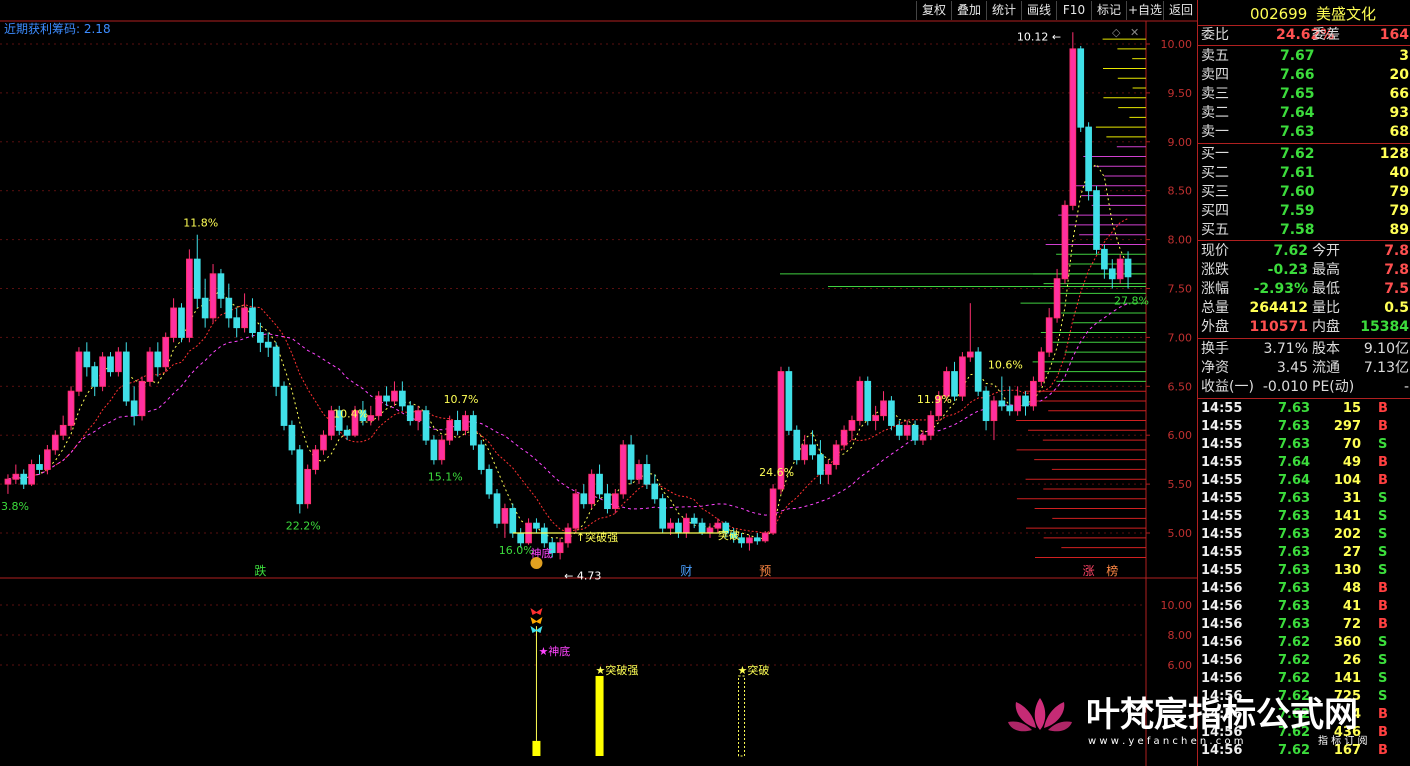 The image size is (1410, 766). What do you see at coordinates (765, 571) in the screenshot?
I see `event-marker: 预` at bounding box center [765, 571].